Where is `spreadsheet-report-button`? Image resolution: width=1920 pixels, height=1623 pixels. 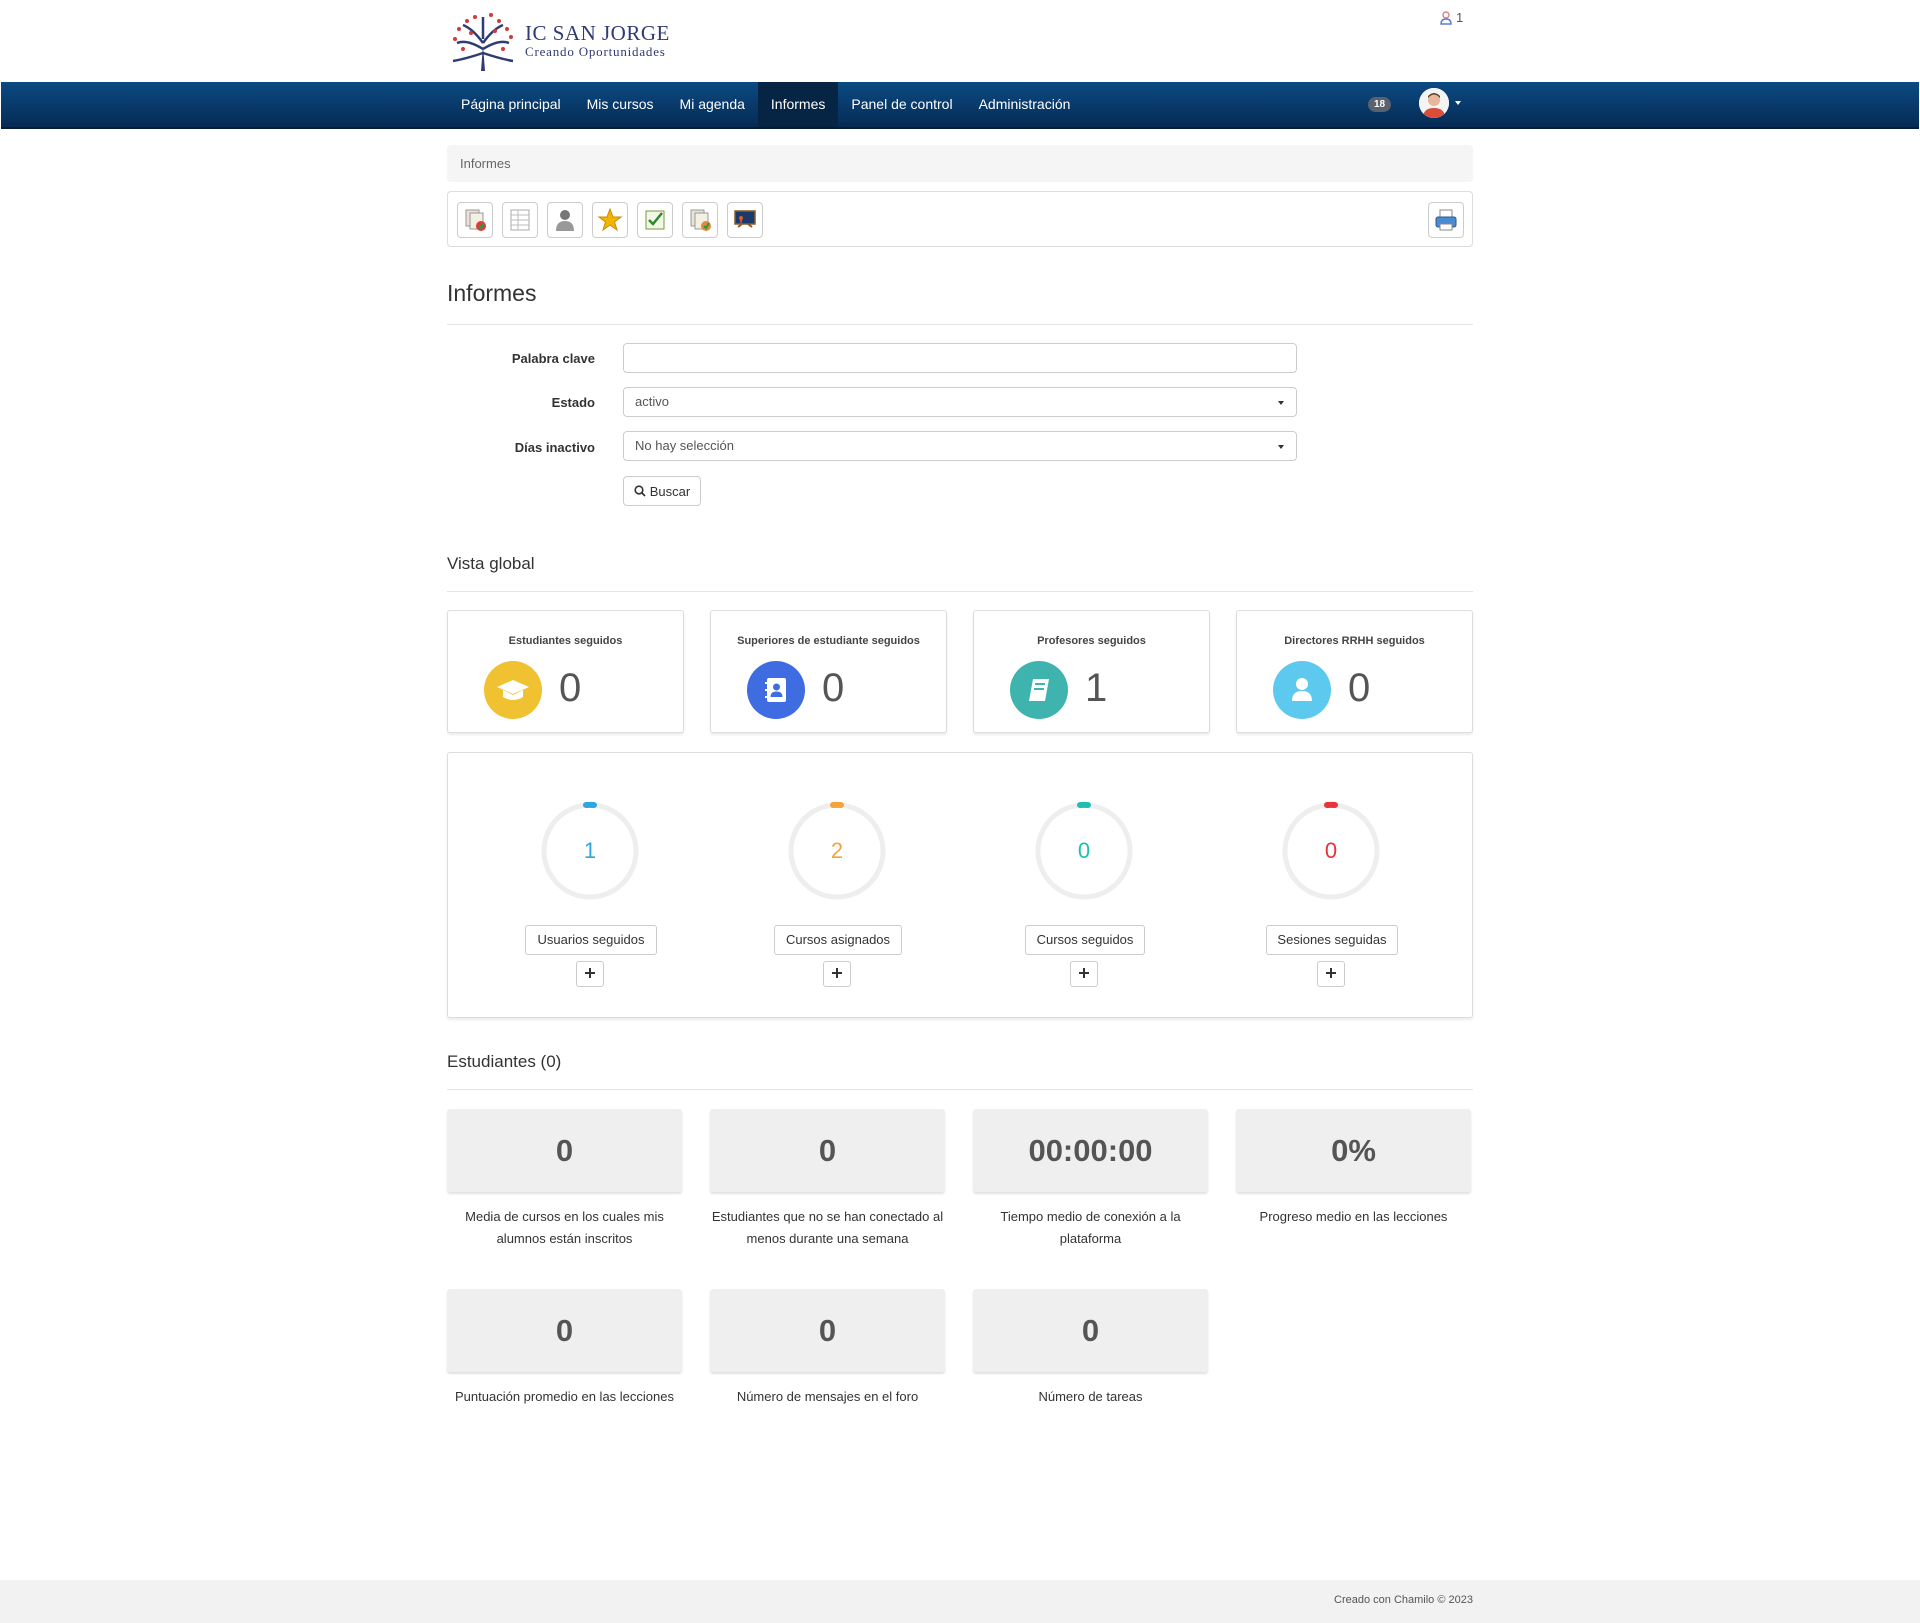
spreadsheet-report-button is located at coordinates (520, 220).